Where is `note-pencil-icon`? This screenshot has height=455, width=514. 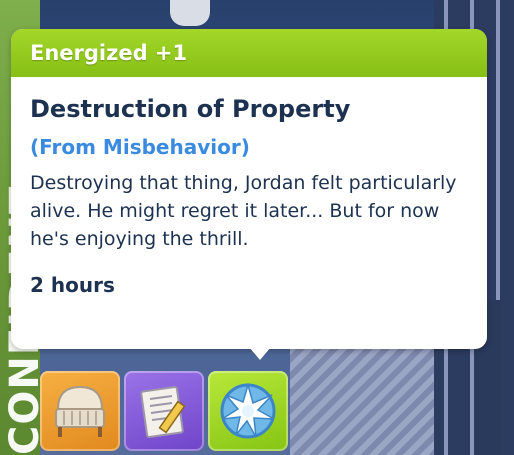
note-pencil-icon is located at coordinates (163, 412).